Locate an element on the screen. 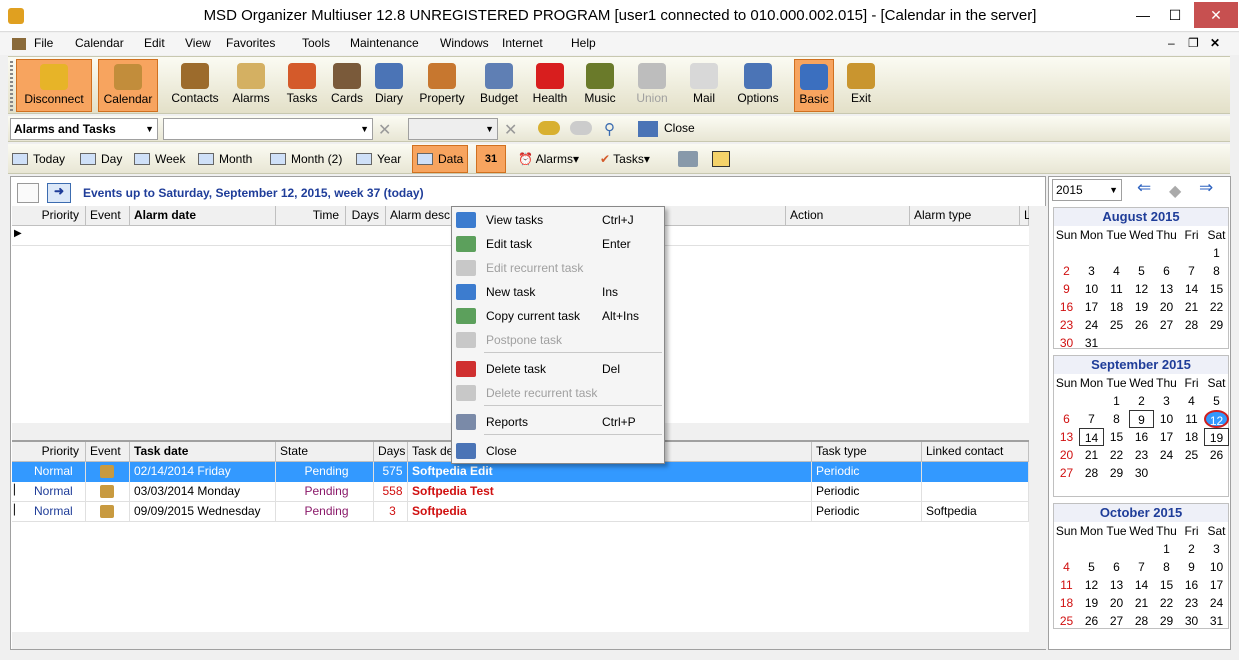 This screenshot has width=1239, height=660. clear-filter-icon: ✕ is located at coordinates (510, 130).